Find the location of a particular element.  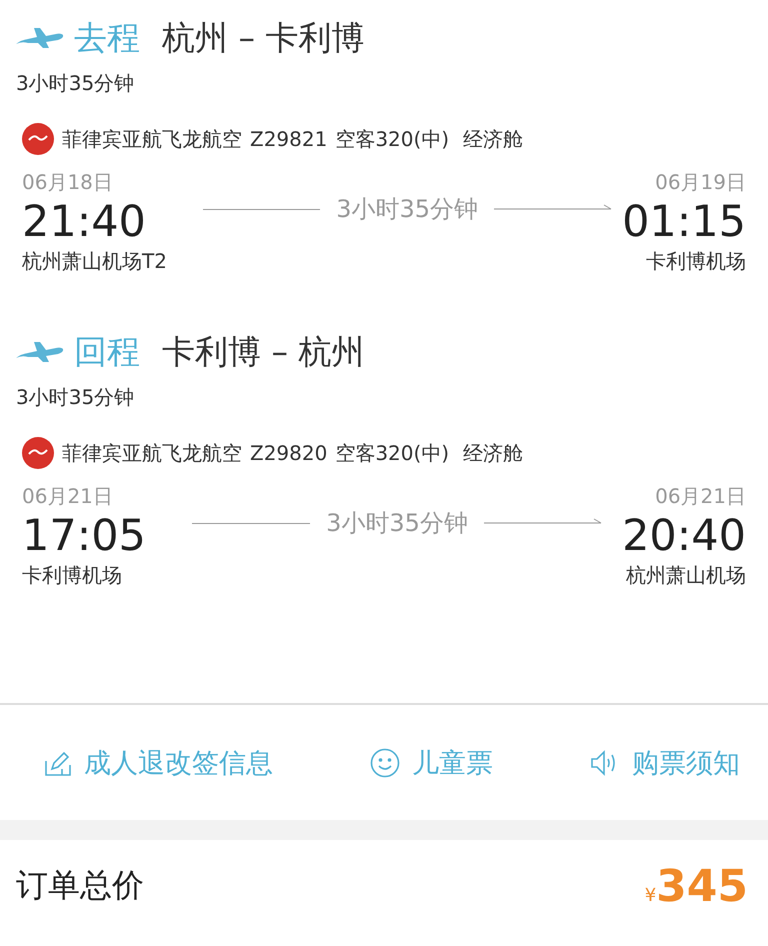

route-title: 卡利博 – 杭州 is located at coordinates (263, 351).